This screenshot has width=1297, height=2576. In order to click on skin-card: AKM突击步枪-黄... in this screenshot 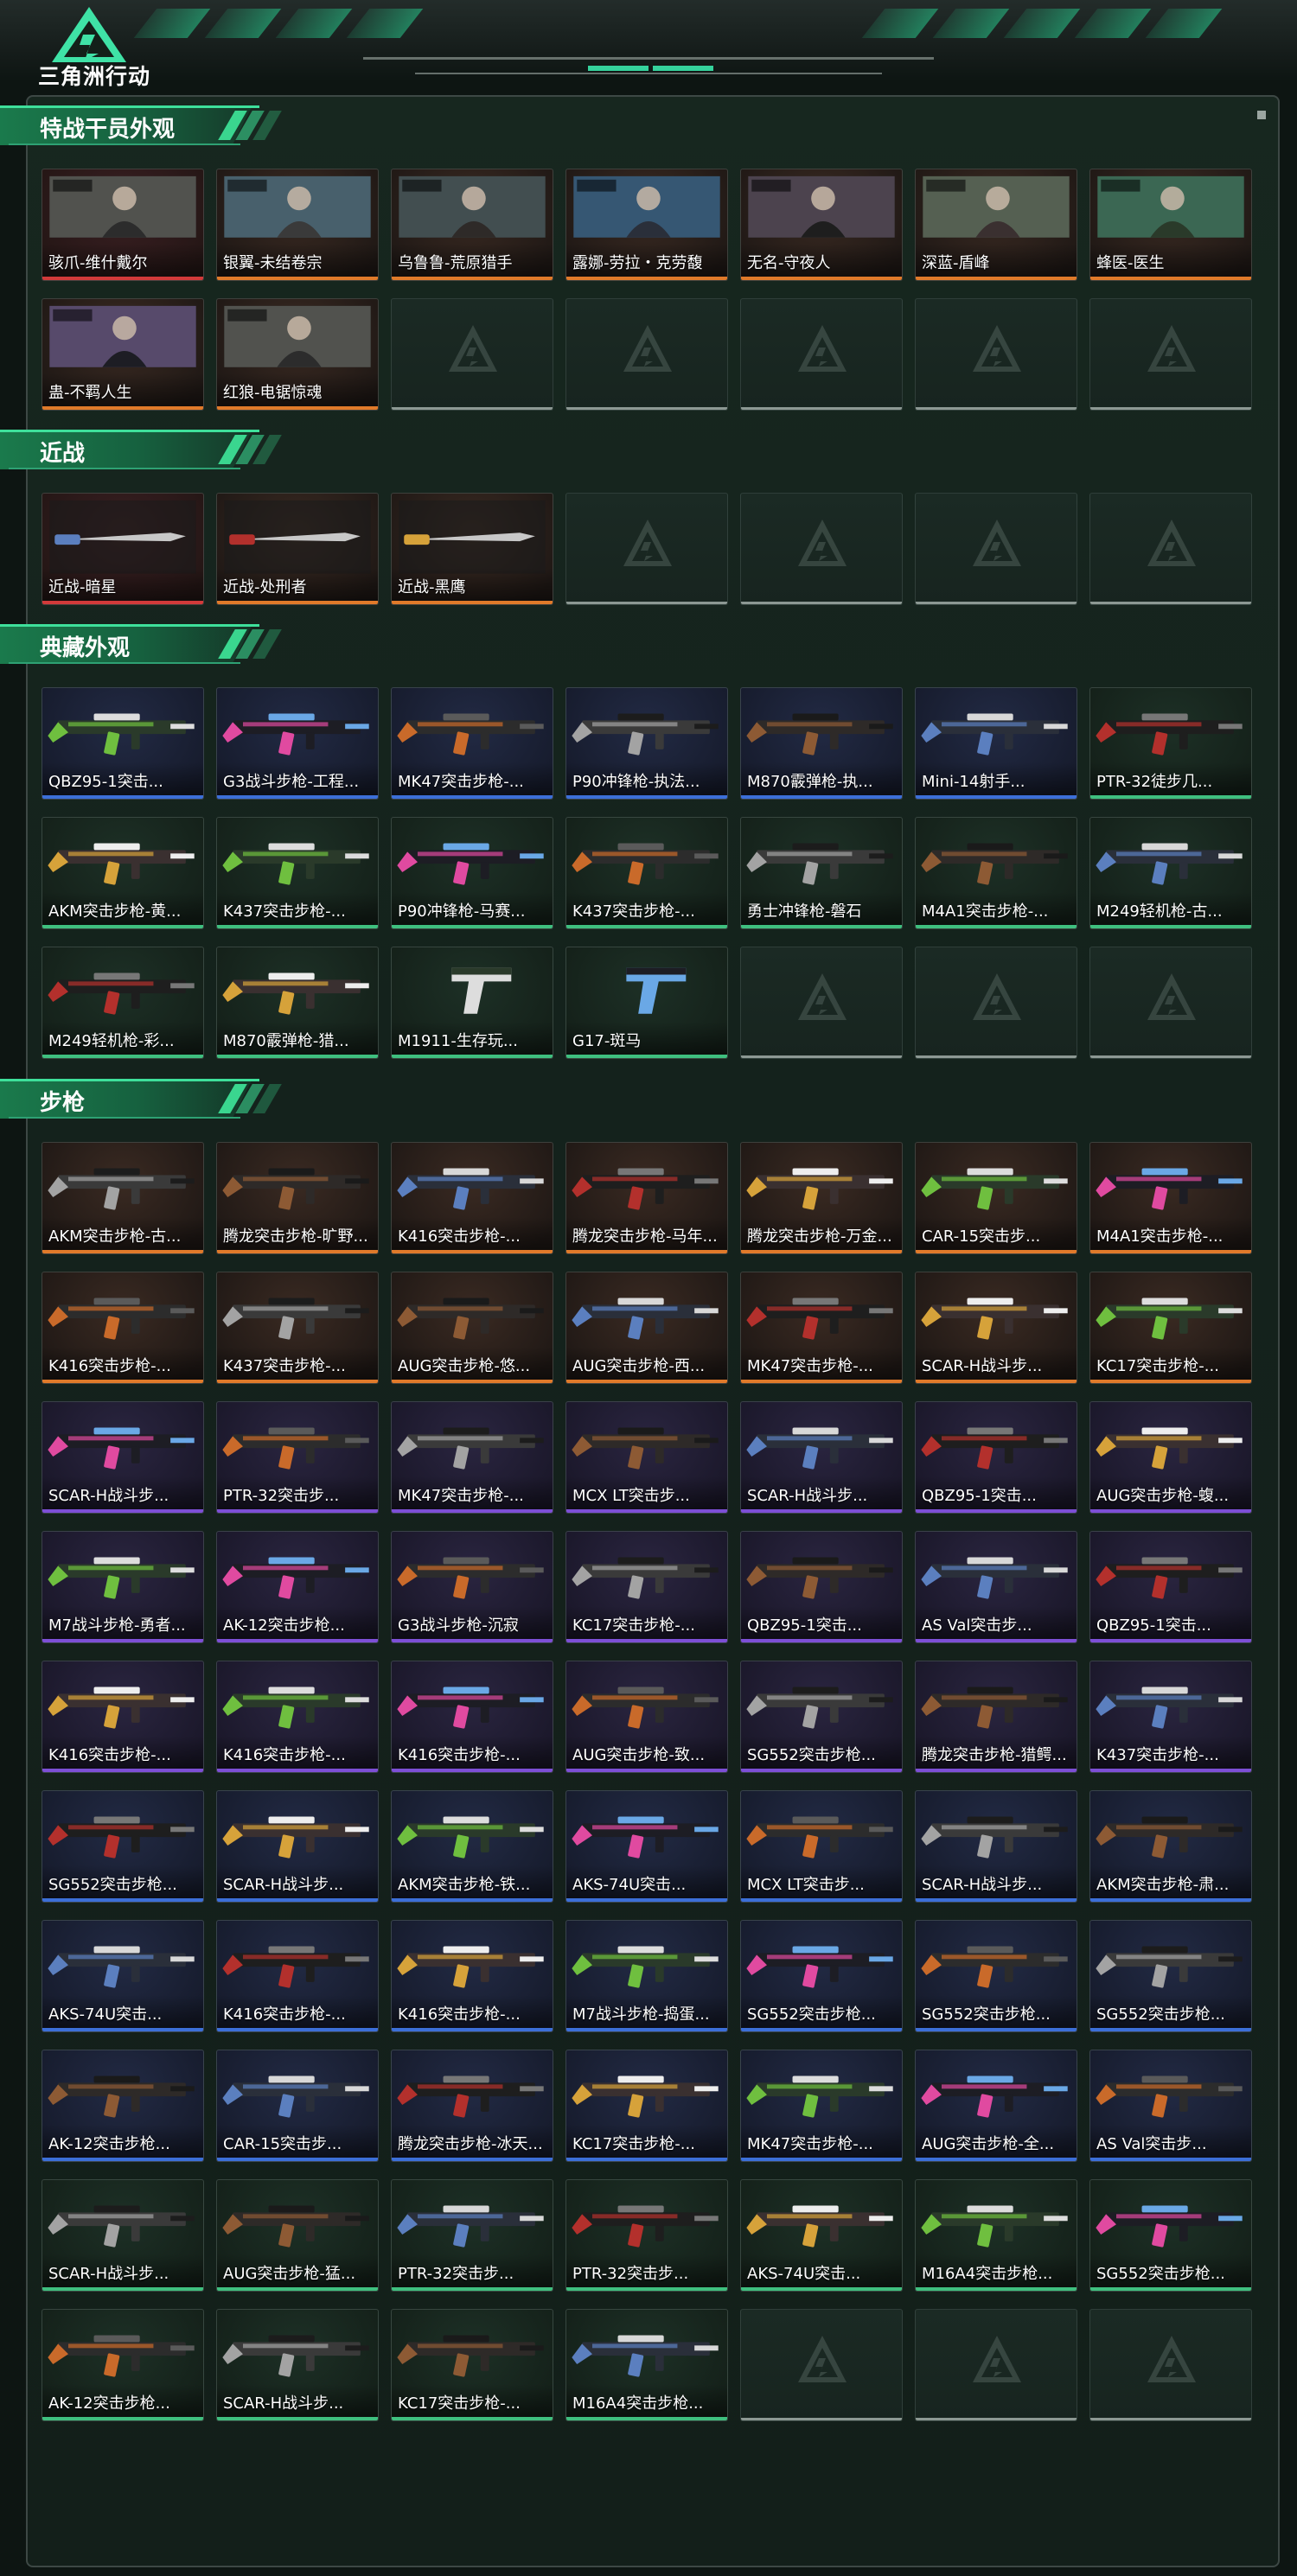, I will do `click(123, 873)`.